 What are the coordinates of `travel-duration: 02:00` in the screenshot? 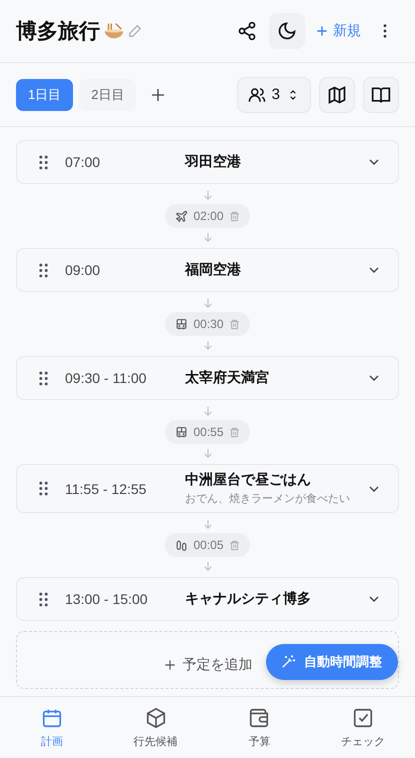 It's located at (208, 216).